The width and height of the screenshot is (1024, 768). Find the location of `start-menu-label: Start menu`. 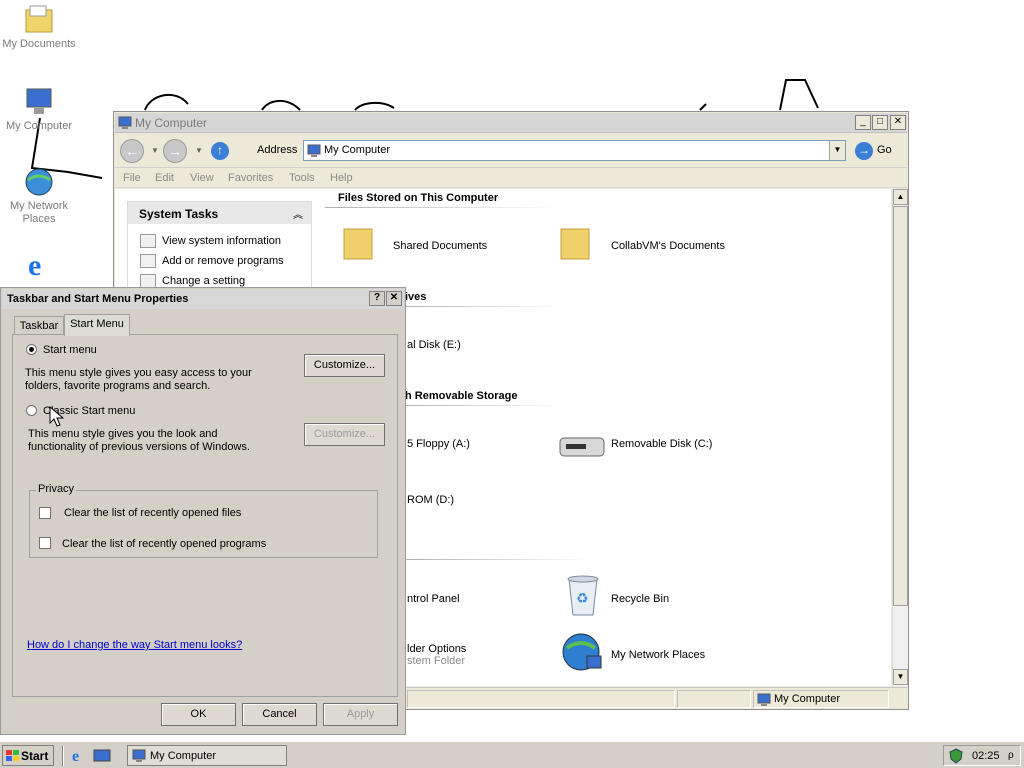

start-menu-label: Start menu is located at coordinates (70, 350).